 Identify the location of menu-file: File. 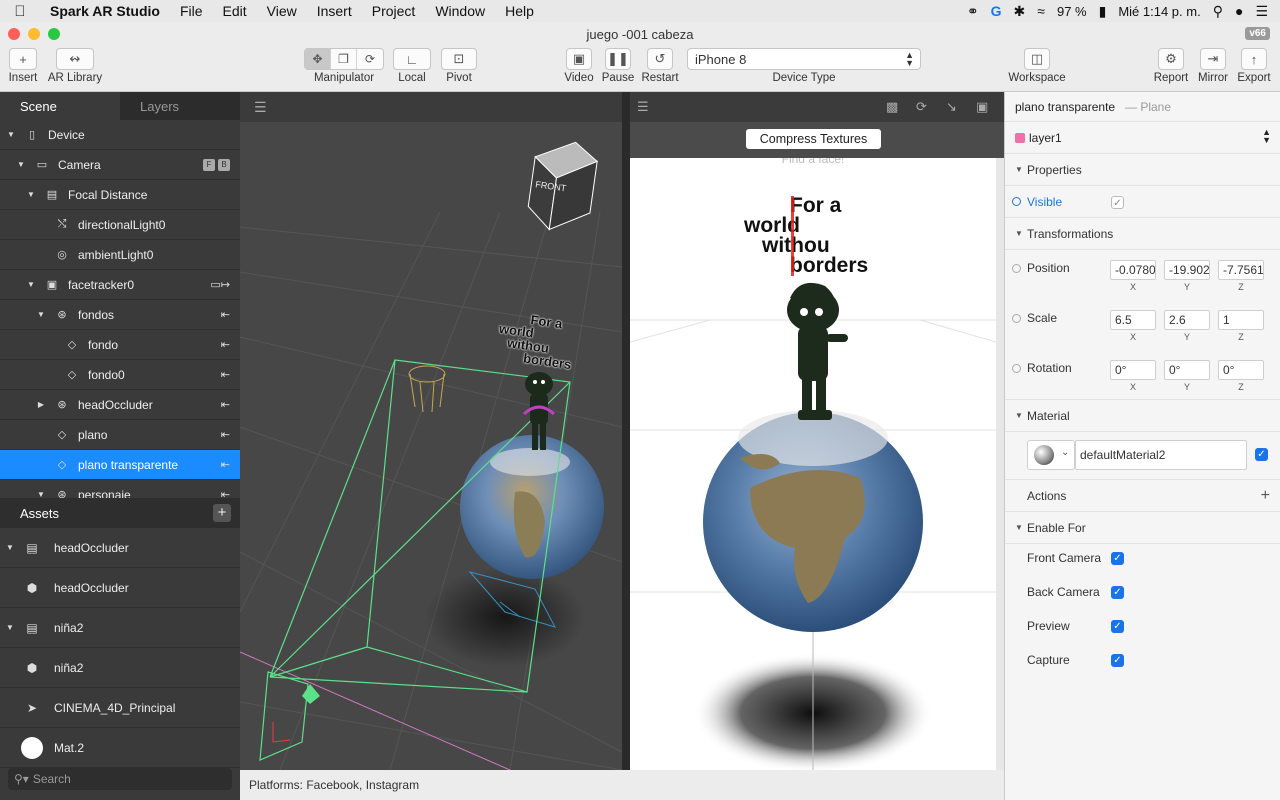
(191, 11).